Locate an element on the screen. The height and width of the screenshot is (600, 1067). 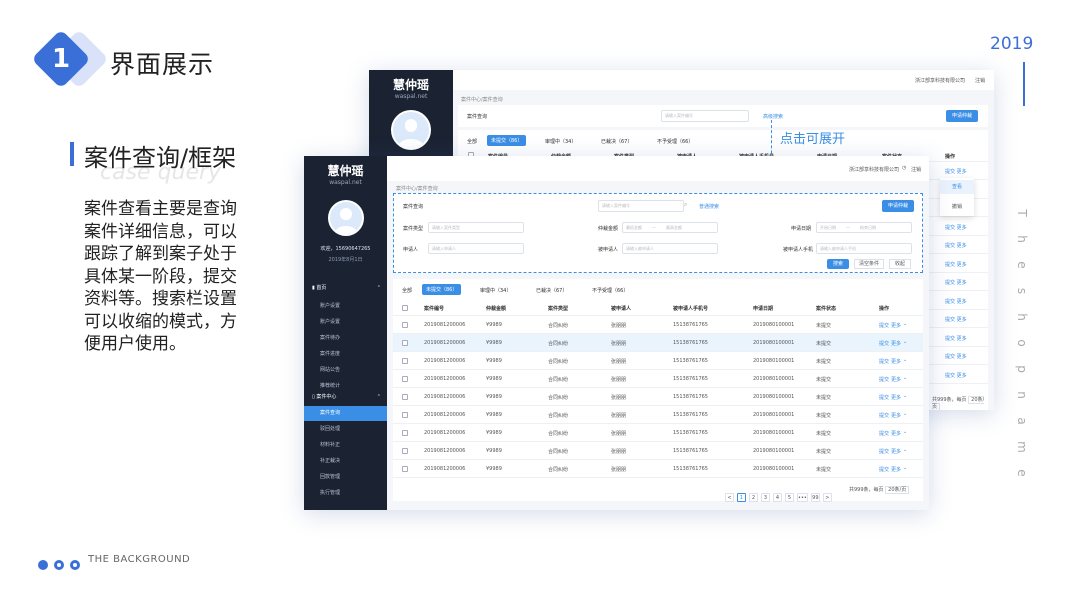
amount-range-input: 最低金额 — 最高金额 is located at coordinates (670, 227).